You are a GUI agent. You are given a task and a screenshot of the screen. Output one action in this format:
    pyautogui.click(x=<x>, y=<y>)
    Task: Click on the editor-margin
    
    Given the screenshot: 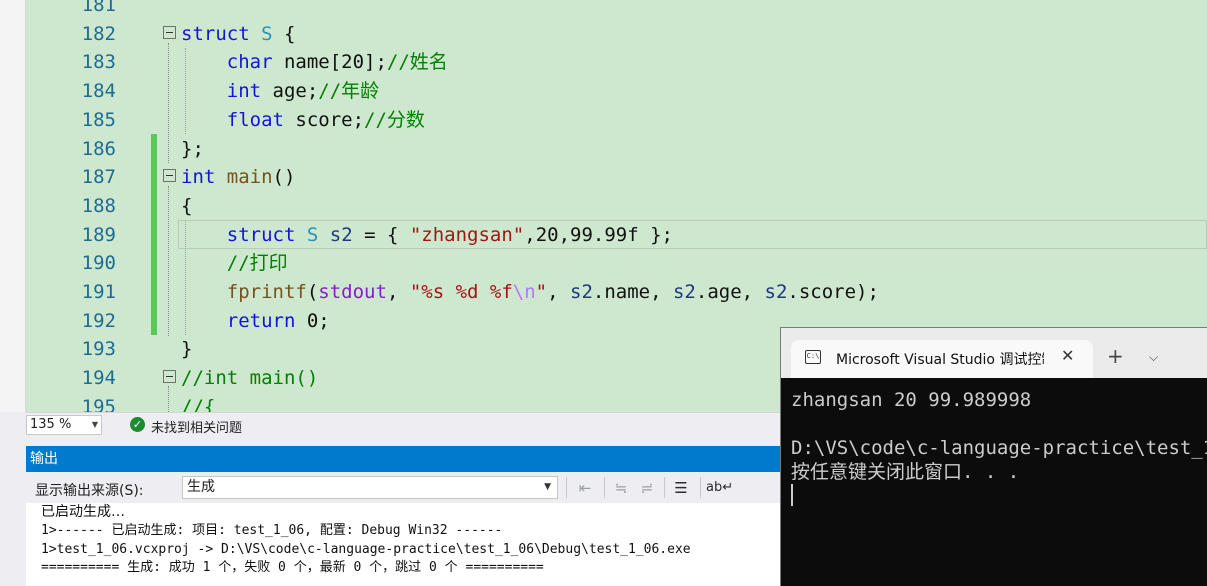 What is the action you would take?
    pyautogui.click(x=40, y=206)
    